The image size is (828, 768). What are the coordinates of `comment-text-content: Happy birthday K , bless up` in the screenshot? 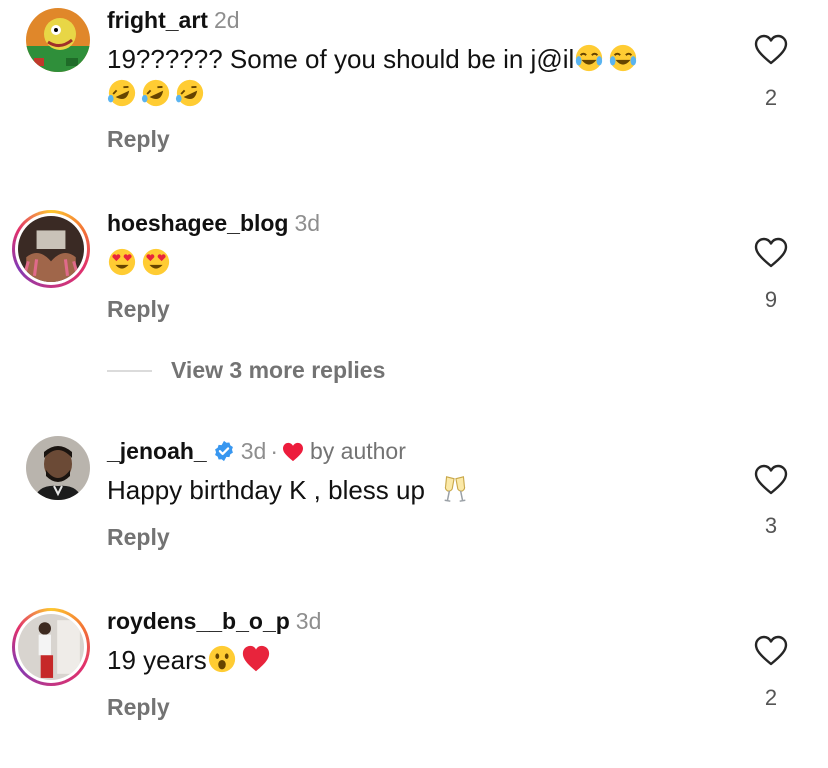 It's located at (266, 490).